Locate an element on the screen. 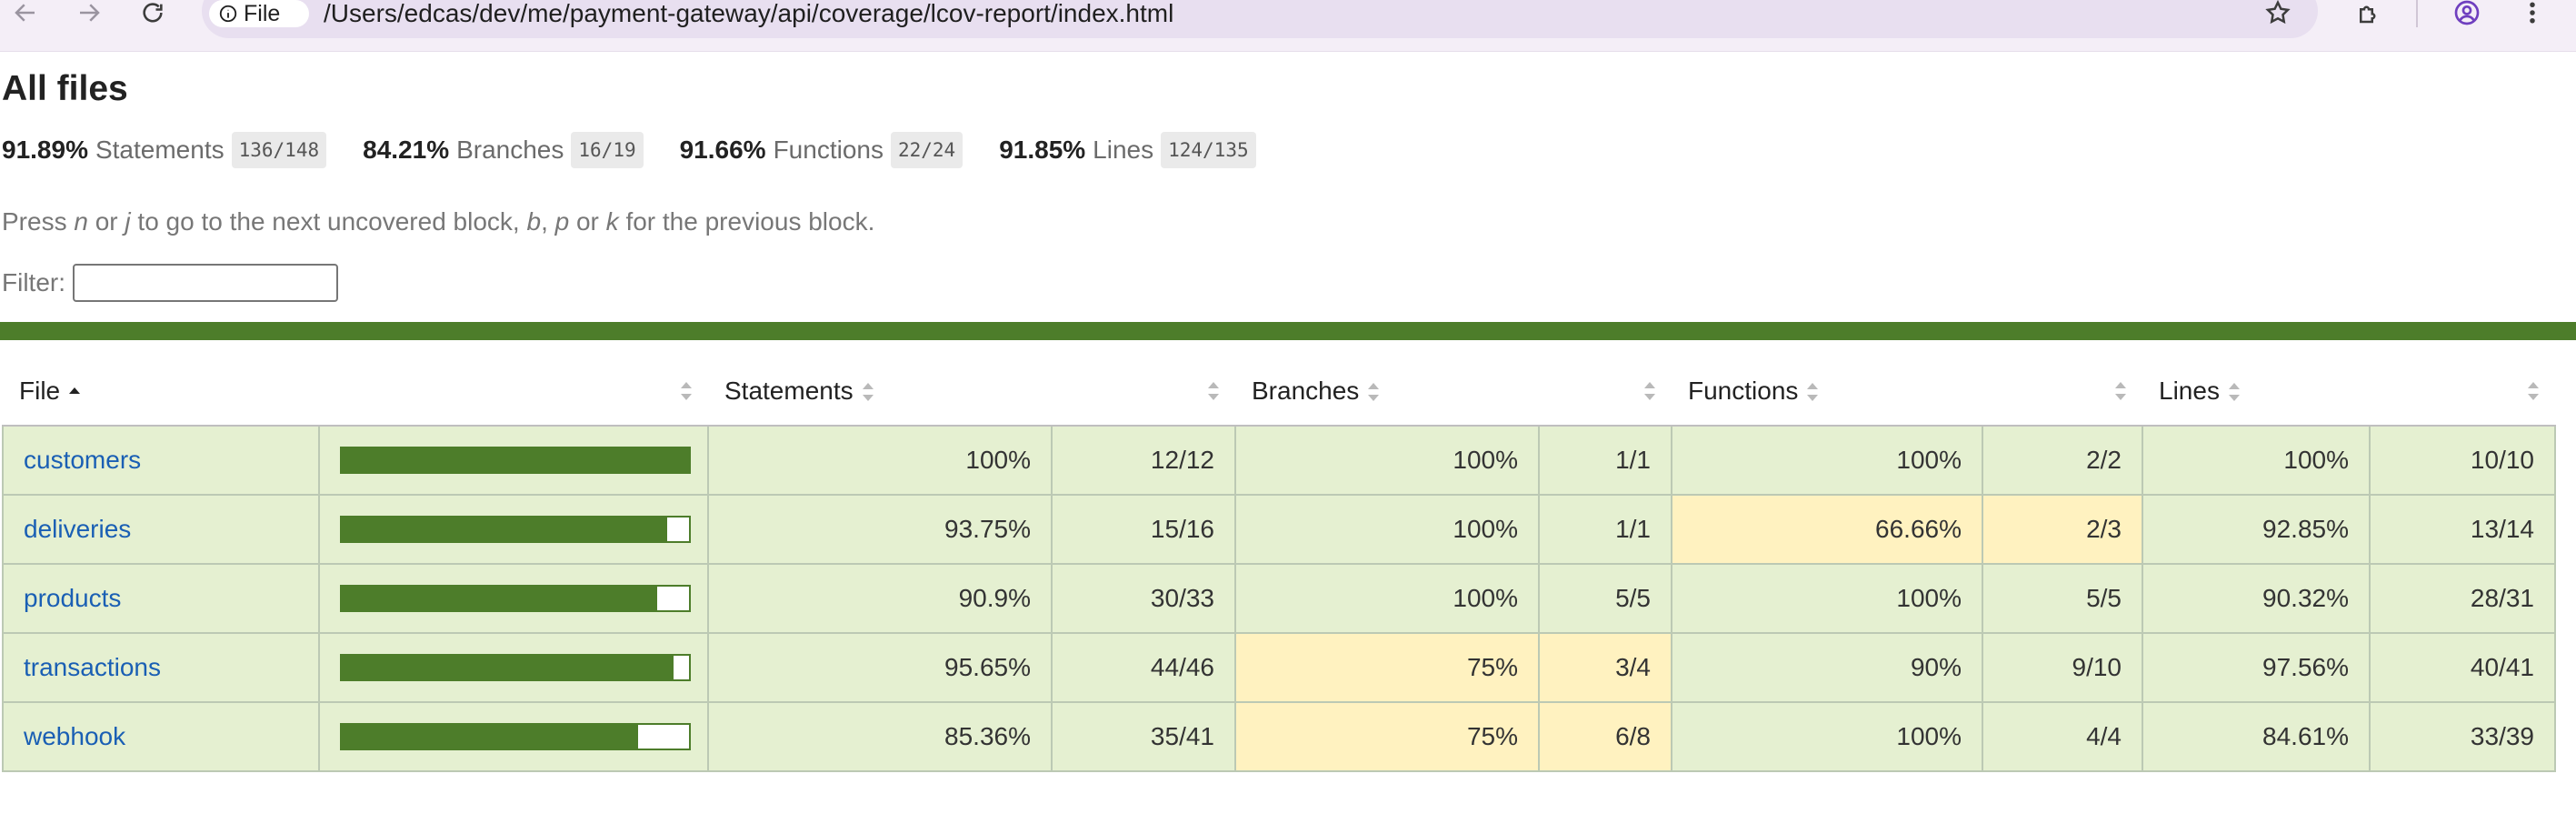  coverage-status-line is located at coordinates (1288, 331).